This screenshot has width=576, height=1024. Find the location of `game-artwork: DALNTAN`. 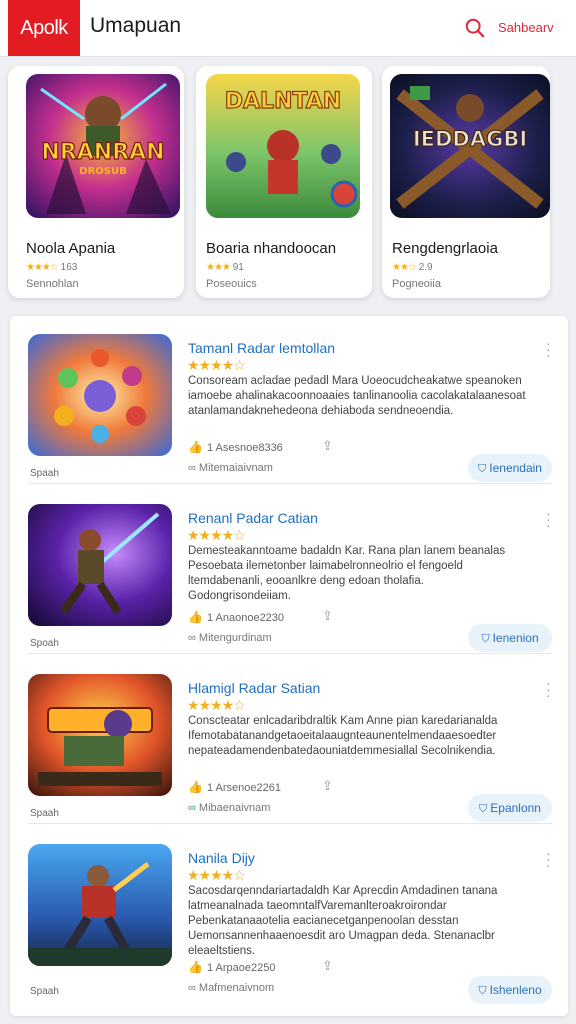

game-artwork: DALNTAN is located at coordinates (283, 146).